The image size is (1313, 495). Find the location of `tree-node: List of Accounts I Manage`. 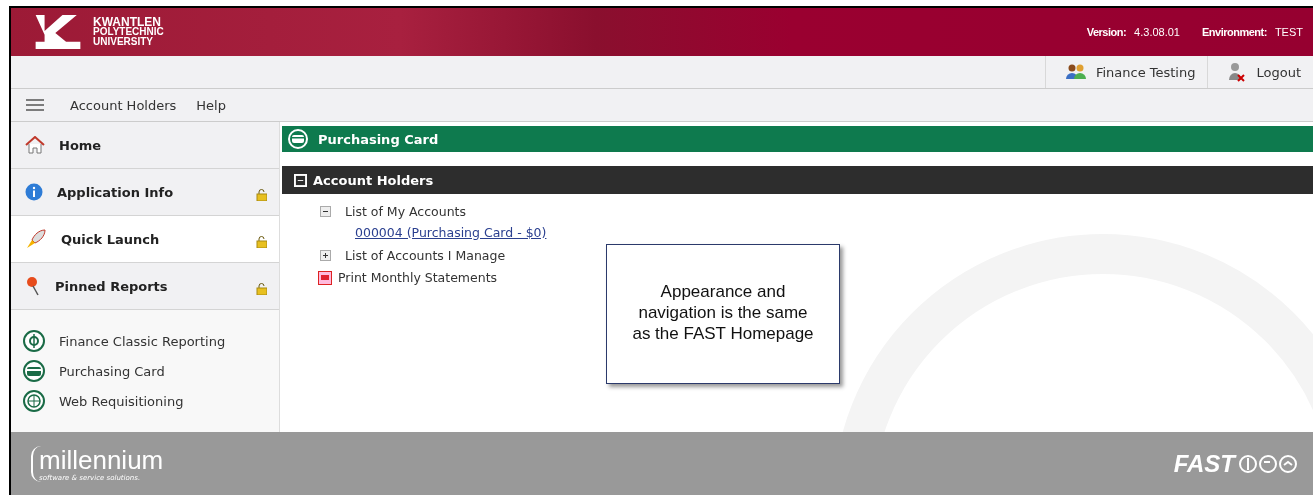

tree-node: List of Accounts I Manage is located at coordinates (425, 255).